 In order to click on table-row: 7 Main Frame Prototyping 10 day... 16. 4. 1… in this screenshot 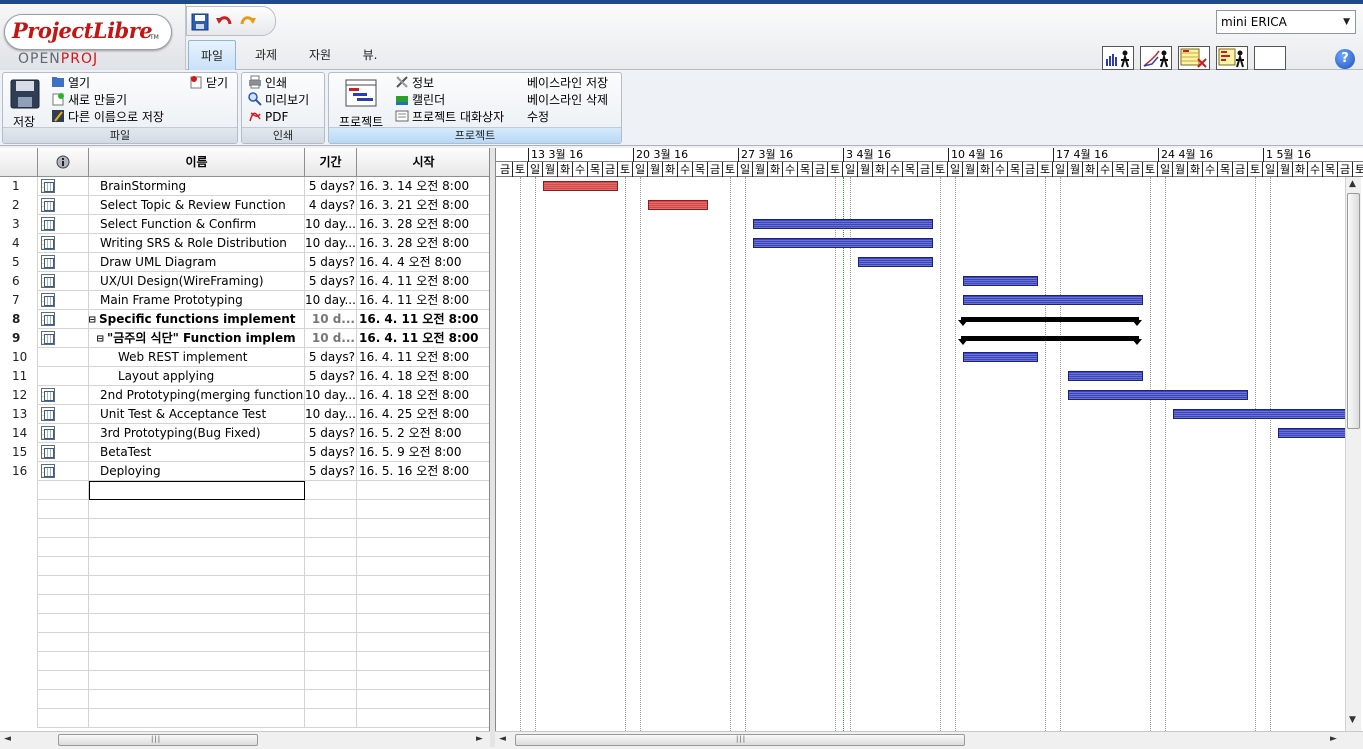, I will do `click(244, 300)`.